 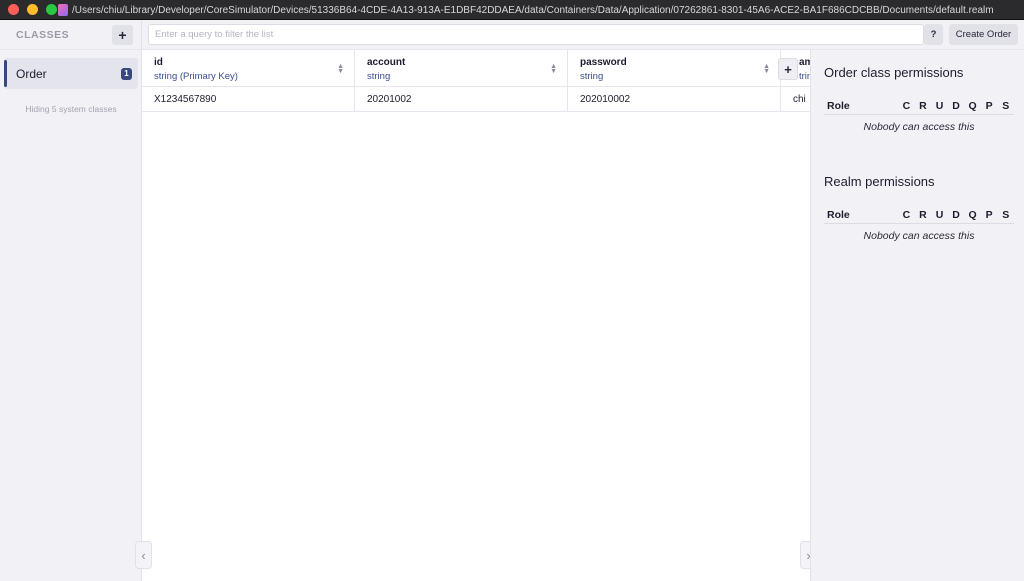 What do you see at coordinates (461, 99) in the screenshot?
I see `table-cell-account: 20201002` at bounding box center [461, 99].